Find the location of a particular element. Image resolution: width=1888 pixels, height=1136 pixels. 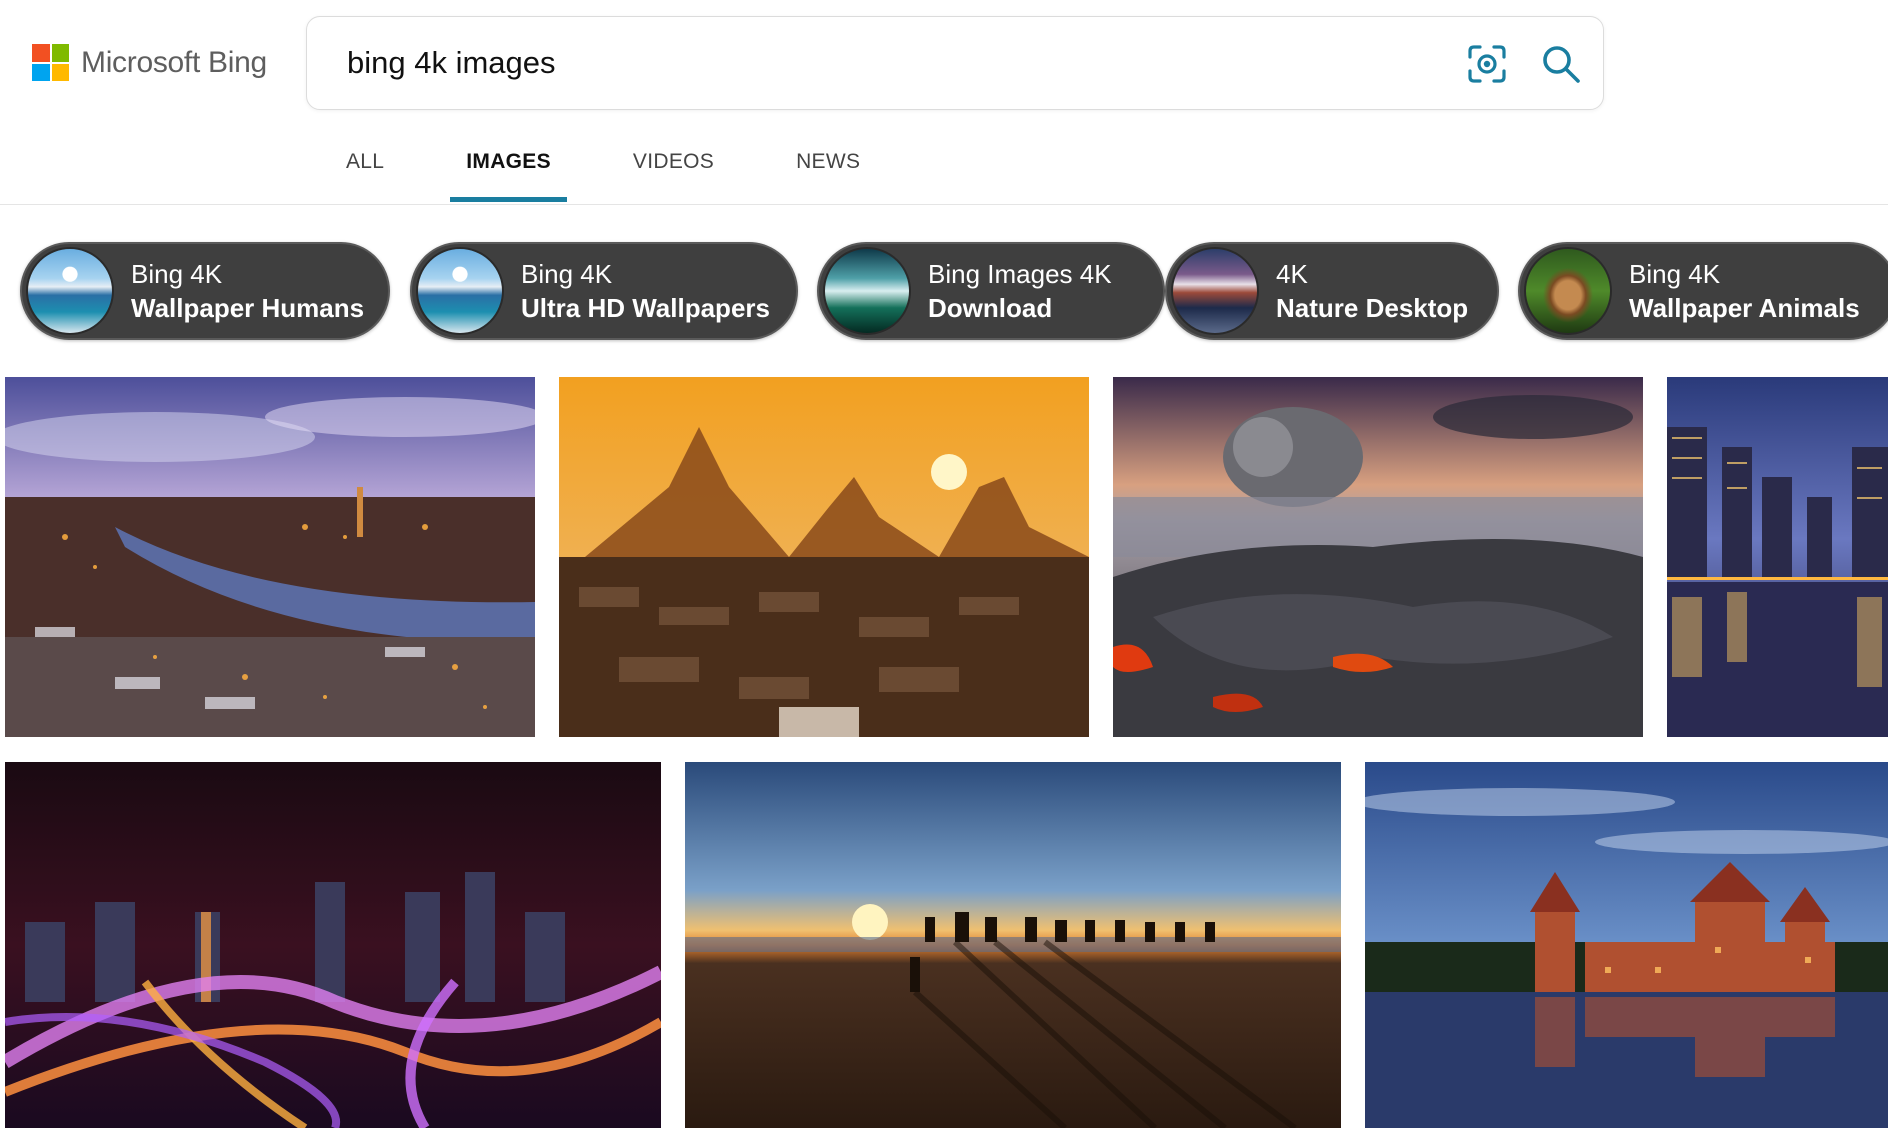

image-result-sunset-mountains is located at coordinates (824, 557).